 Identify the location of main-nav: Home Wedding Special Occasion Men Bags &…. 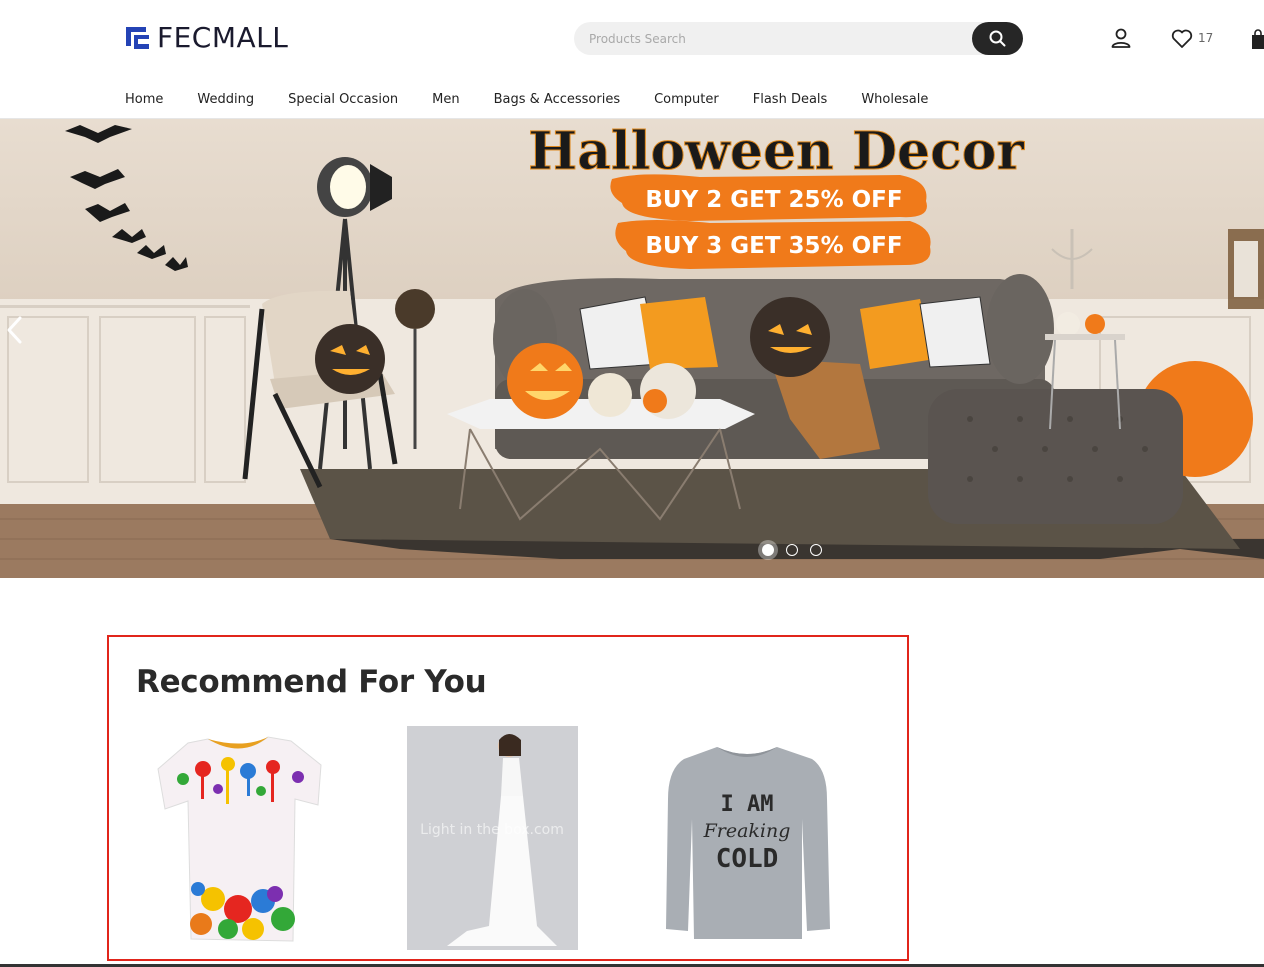
(543, 100).